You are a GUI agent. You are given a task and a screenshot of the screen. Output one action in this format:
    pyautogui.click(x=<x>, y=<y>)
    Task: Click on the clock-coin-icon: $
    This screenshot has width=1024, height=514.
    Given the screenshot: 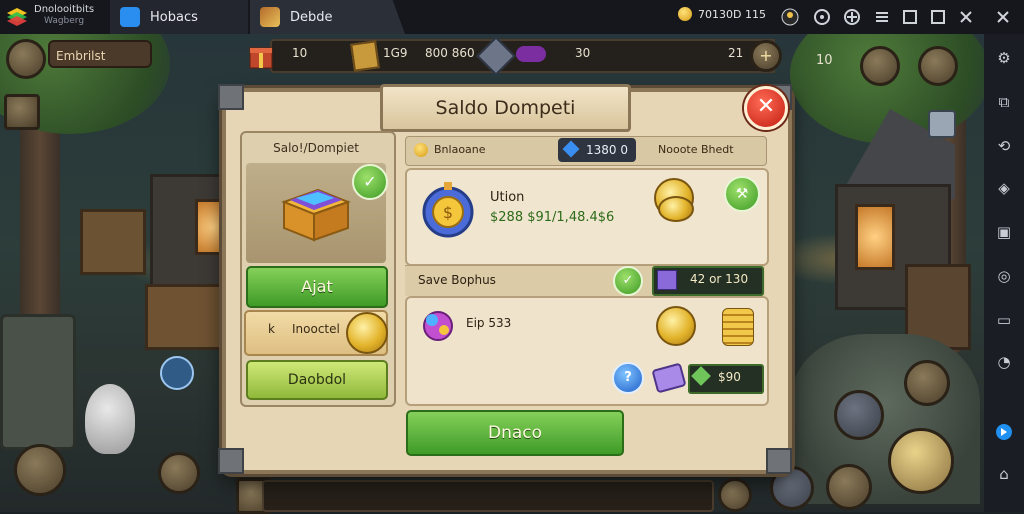 What is the action you would take?
    pyautogui.click(x=448, y=211)
    